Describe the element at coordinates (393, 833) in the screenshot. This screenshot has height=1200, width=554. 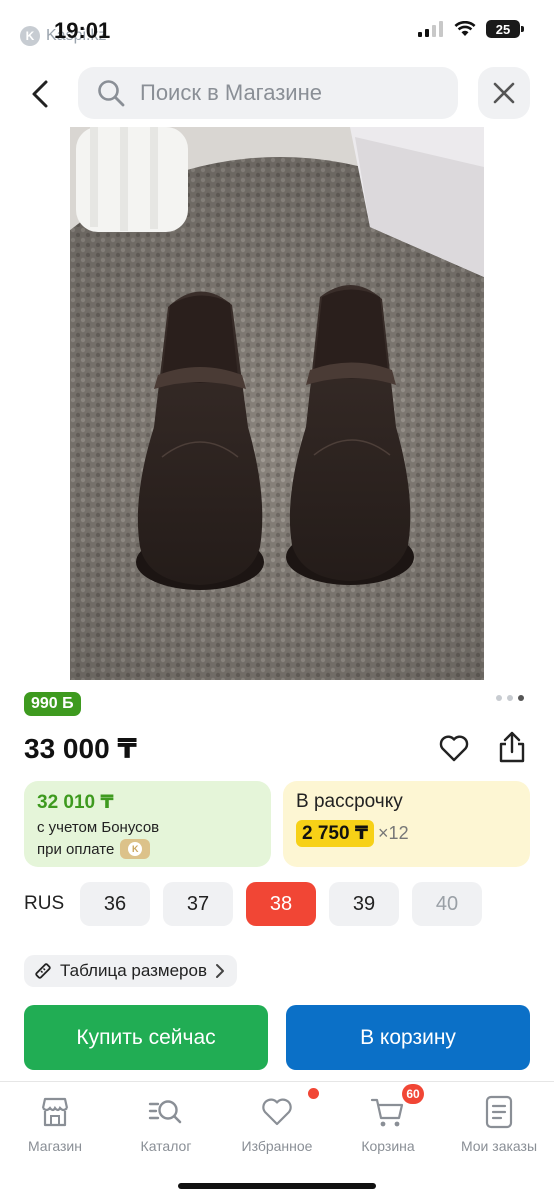
I see `installment-months: ×12` at that location.